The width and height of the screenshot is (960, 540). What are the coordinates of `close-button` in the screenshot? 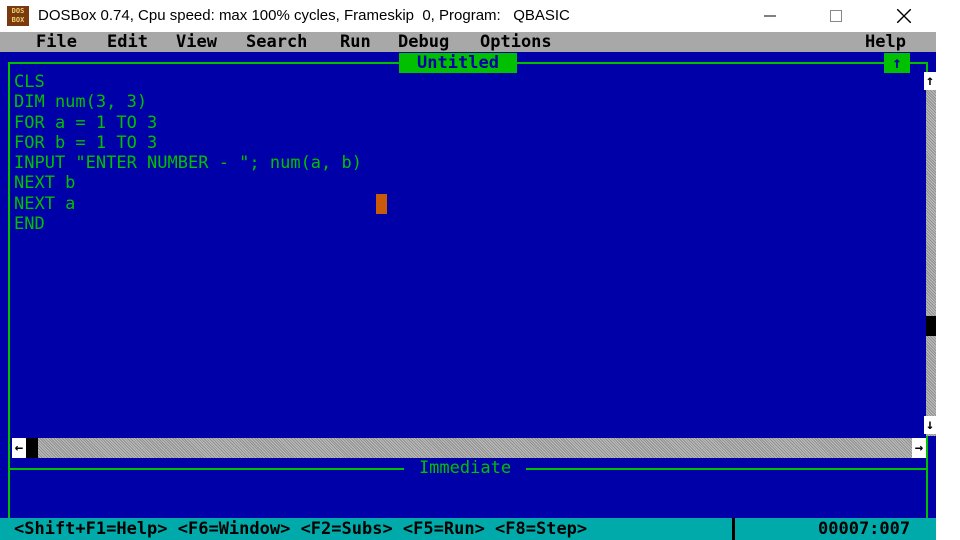 It's located at (904, 16).